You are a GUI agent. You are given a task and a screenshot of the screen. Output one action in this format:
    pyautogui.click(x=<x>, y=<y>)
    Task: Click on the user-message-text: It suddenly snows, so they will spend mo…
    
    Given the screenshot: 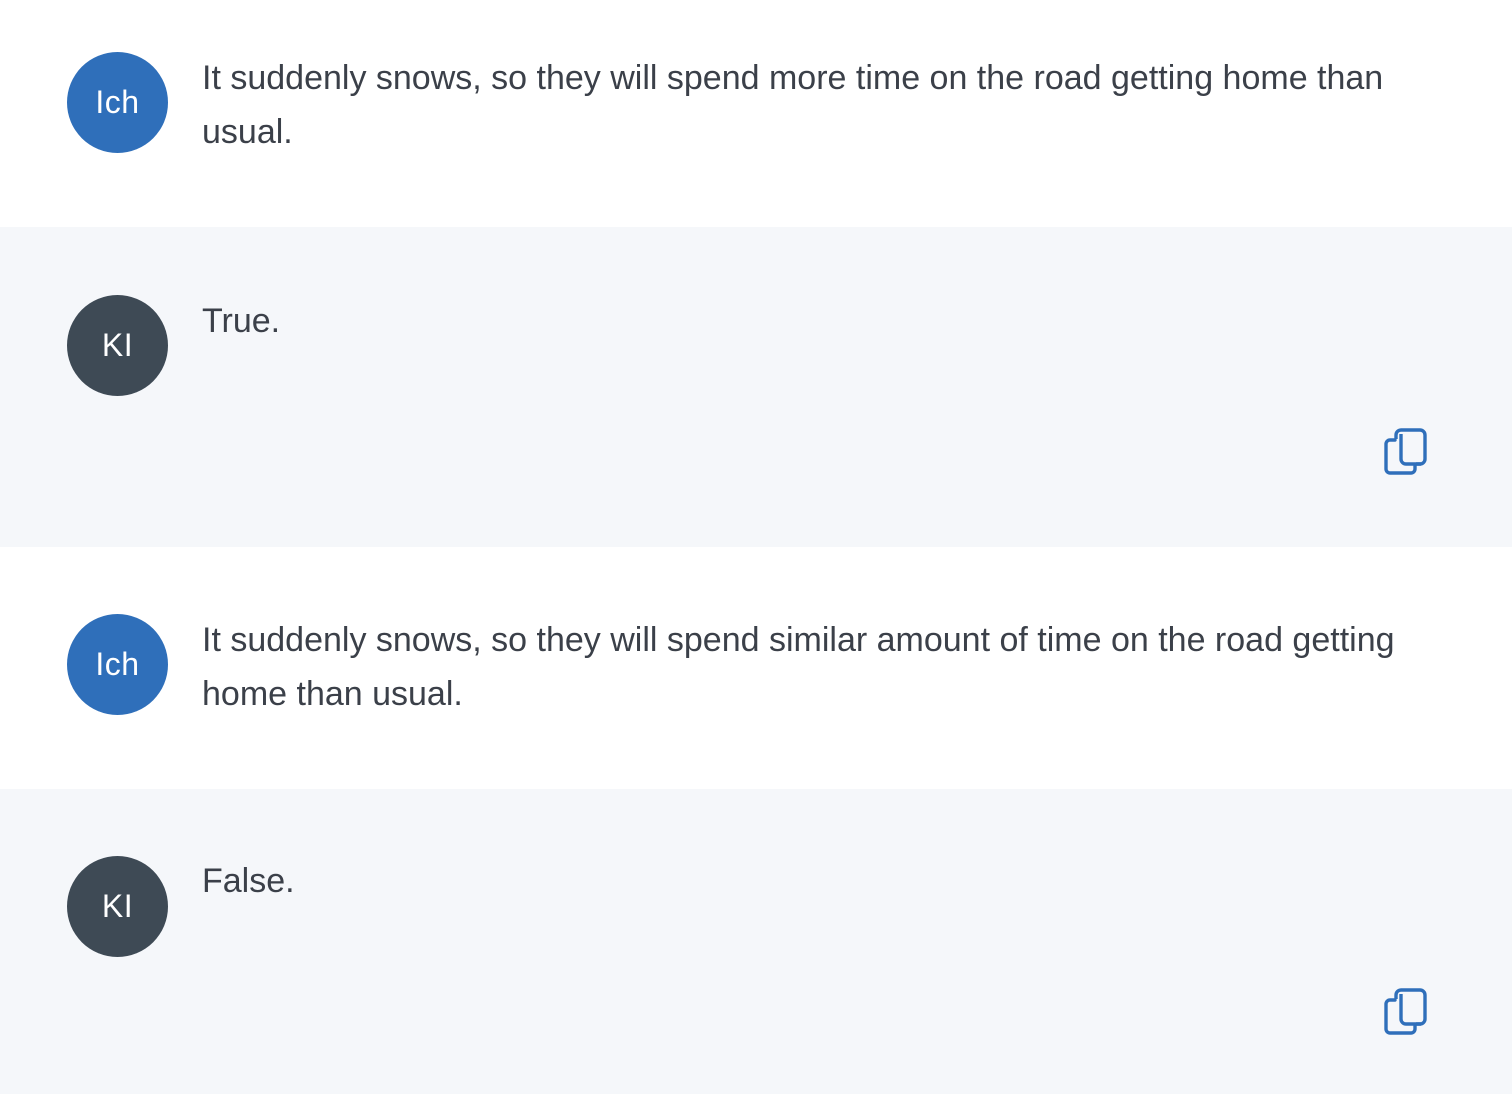 What is the action you would take?
    pyautogui.click(x=793, y=105)
    